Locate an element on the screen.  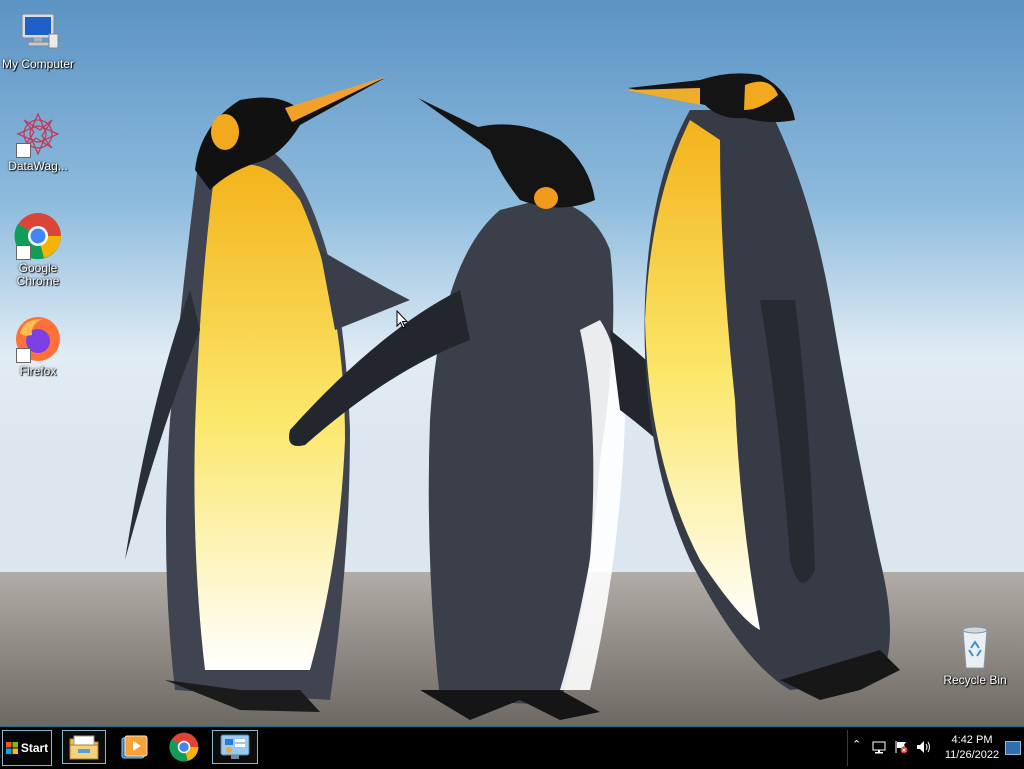
desktop-icon-my-computer: My Computer is located at coordinates (38, 39).